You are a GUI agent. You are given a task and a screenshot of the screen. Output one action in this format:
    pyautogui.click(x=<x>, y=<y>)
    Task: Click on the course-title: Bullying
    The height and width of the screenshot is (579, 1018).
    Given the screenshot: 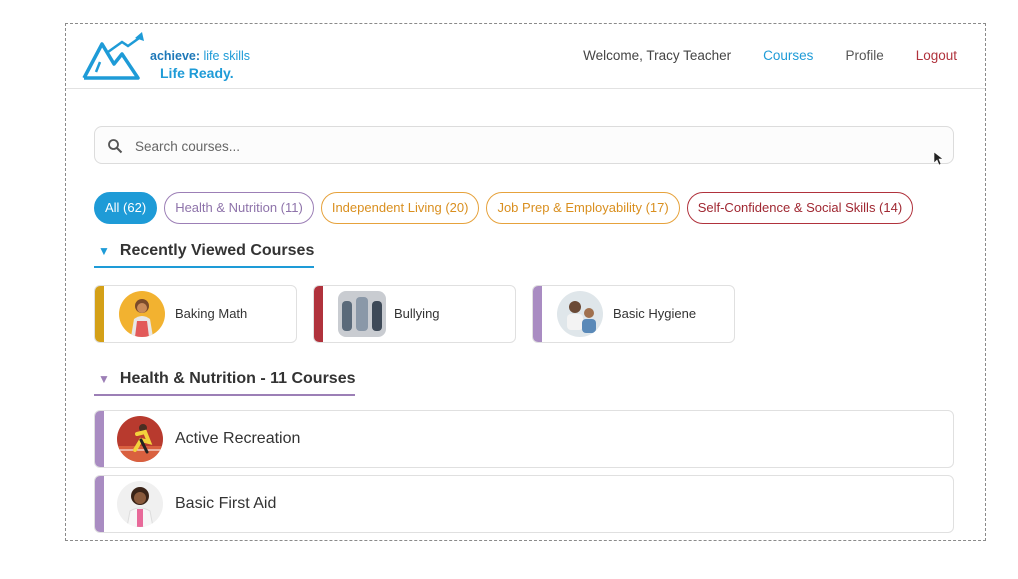 What is the action you would take?
    pyautogui.click(x=417, y=313)
    